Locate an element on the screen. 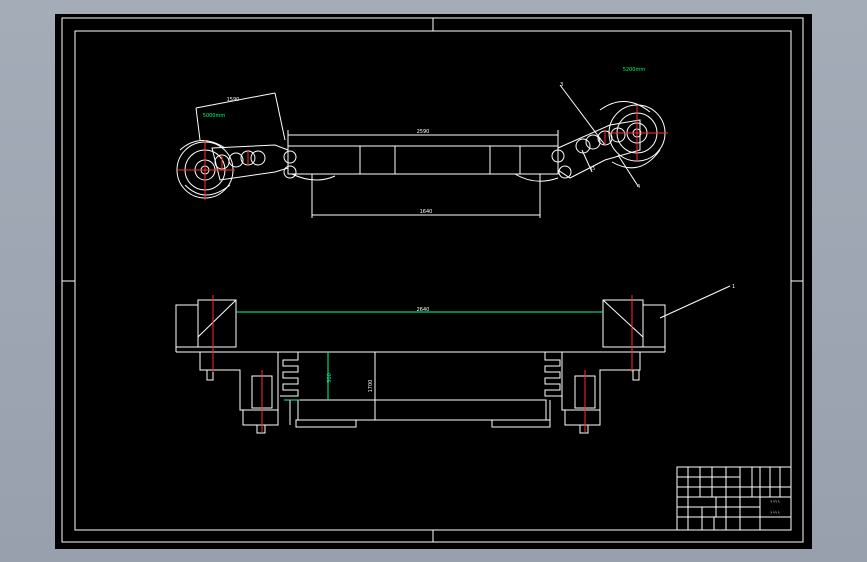  drawing-title: ᛋᛋᛋᛋ is located at coordinates (775, 501).